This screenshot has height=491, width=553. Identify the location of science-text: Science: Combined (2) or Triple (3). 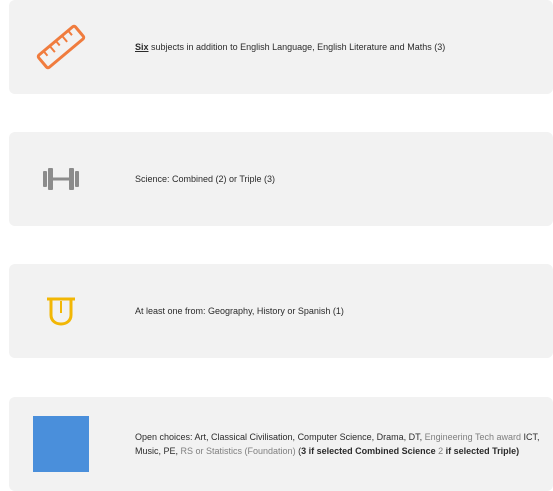
(205, 179).